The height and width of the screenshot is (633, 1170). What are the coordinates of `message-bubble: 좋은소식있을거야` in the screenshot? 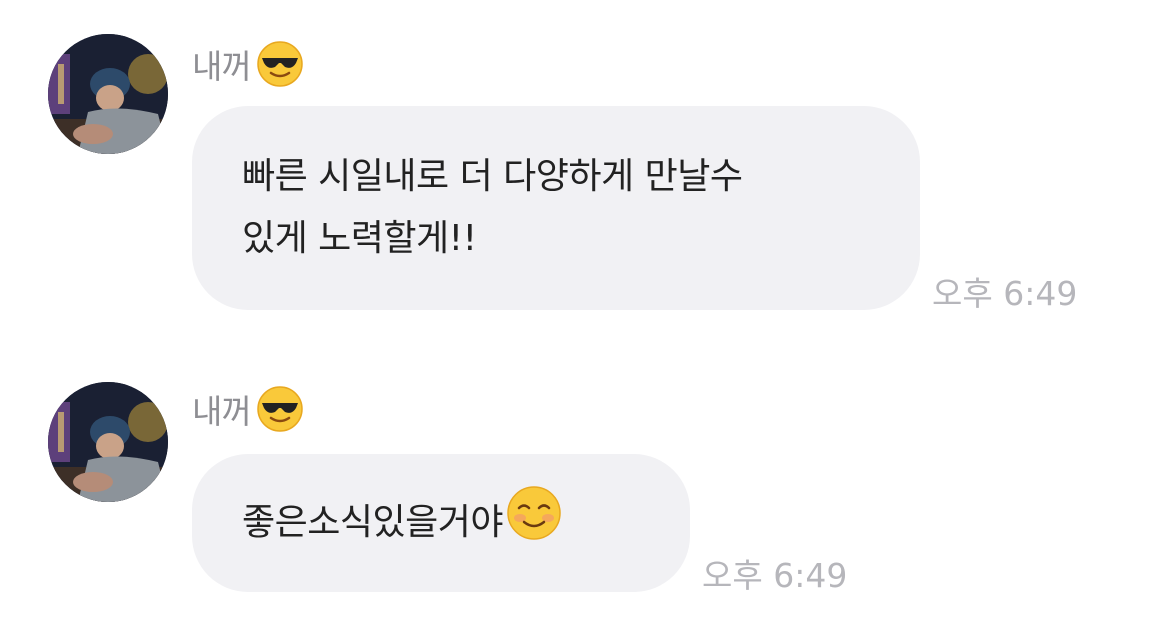 It's located at (441, 523).